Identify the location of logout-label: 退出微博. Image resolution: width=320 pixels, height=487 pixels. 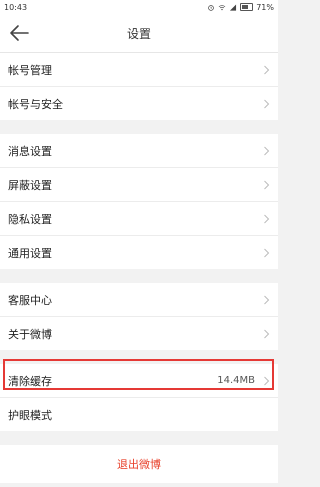
(139, 464).